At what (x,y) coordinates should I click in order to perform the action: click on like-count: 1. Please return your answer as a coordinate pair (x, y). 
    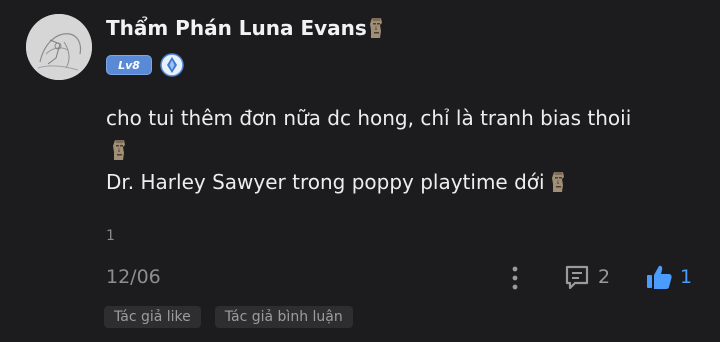
    Looking at the image, I should click on (686, 277).